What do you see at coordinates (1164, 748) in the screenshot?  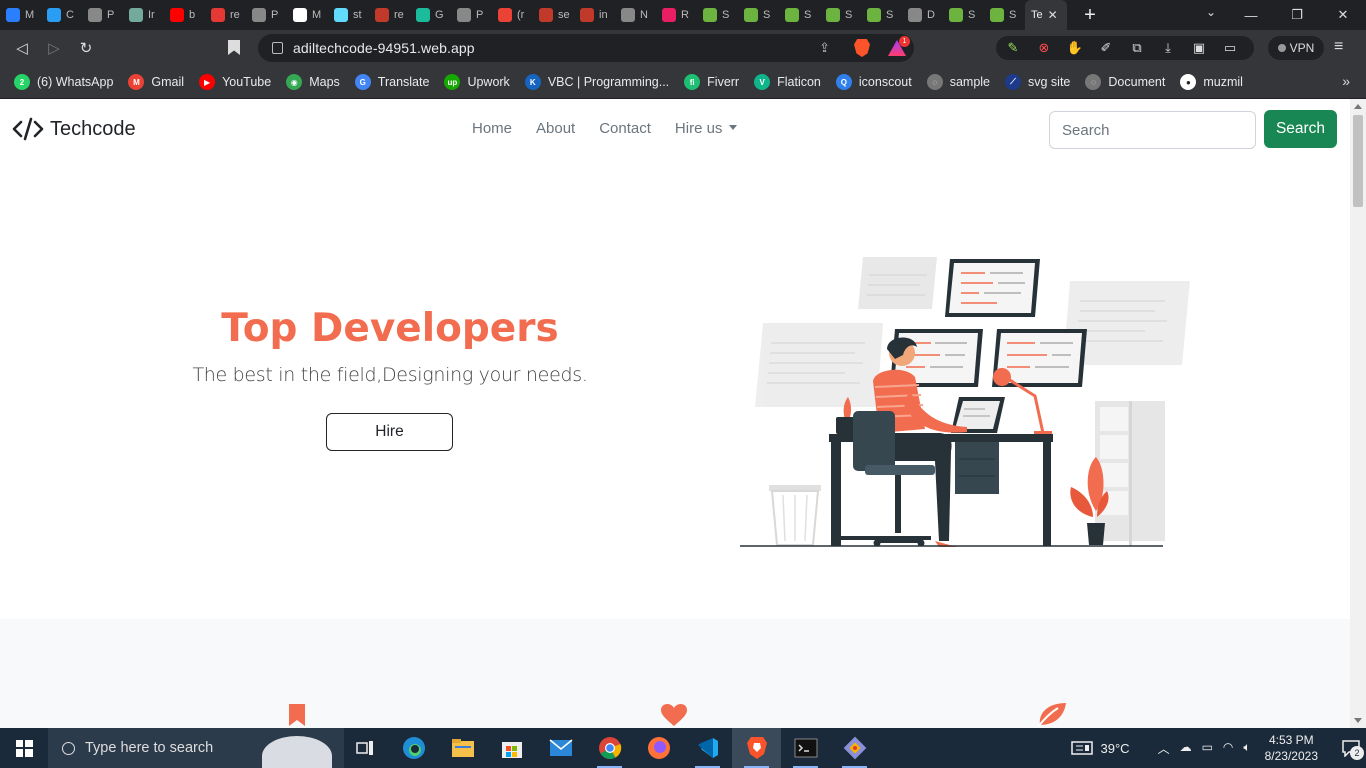 I see `show-hidden-icons-icon: ︿` at bounding box center [1164, 748].